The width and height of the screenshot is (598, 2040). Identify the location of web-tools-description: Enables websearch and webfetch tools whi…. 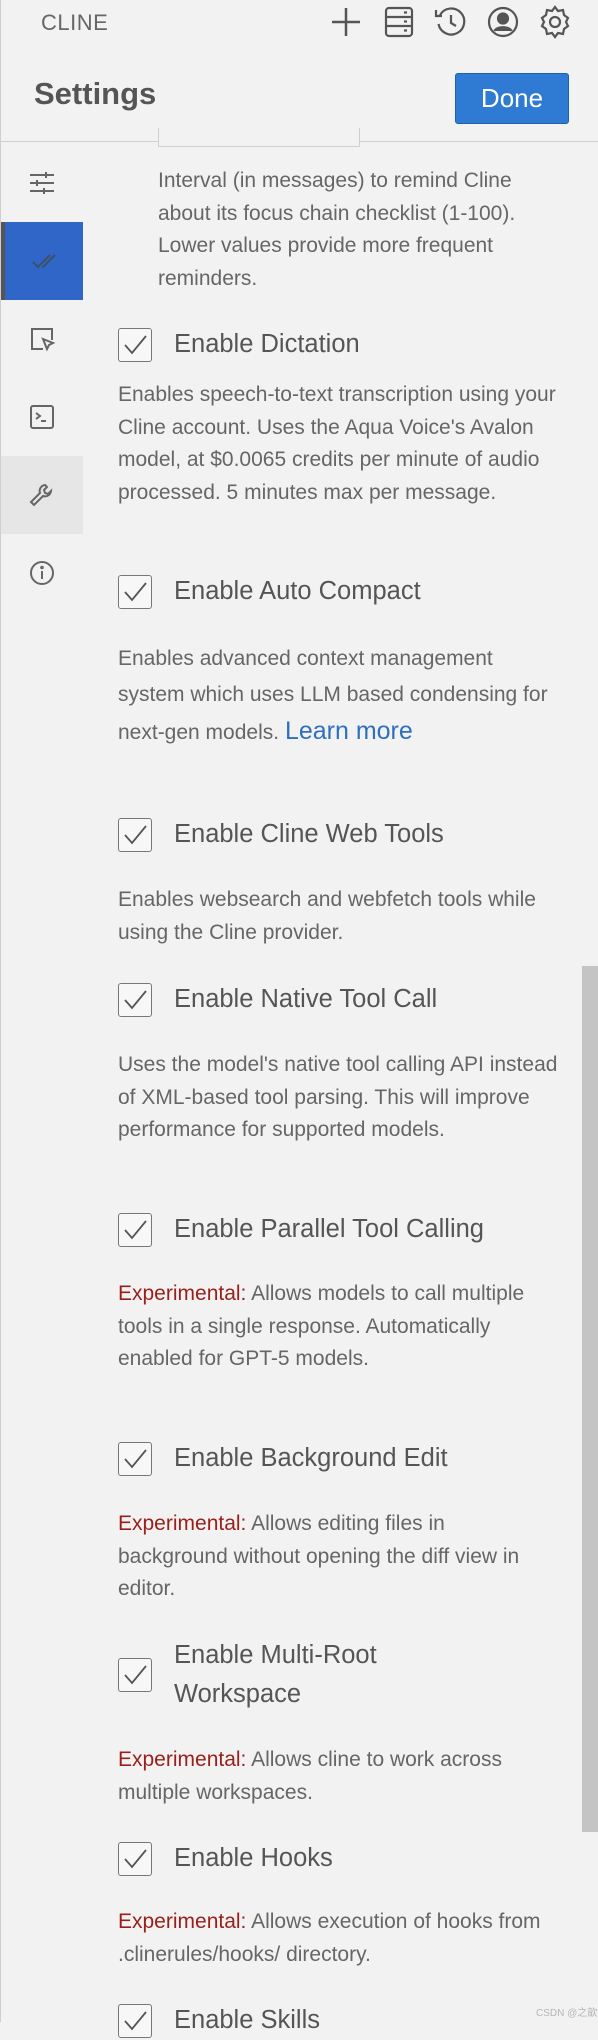
(327, 916).